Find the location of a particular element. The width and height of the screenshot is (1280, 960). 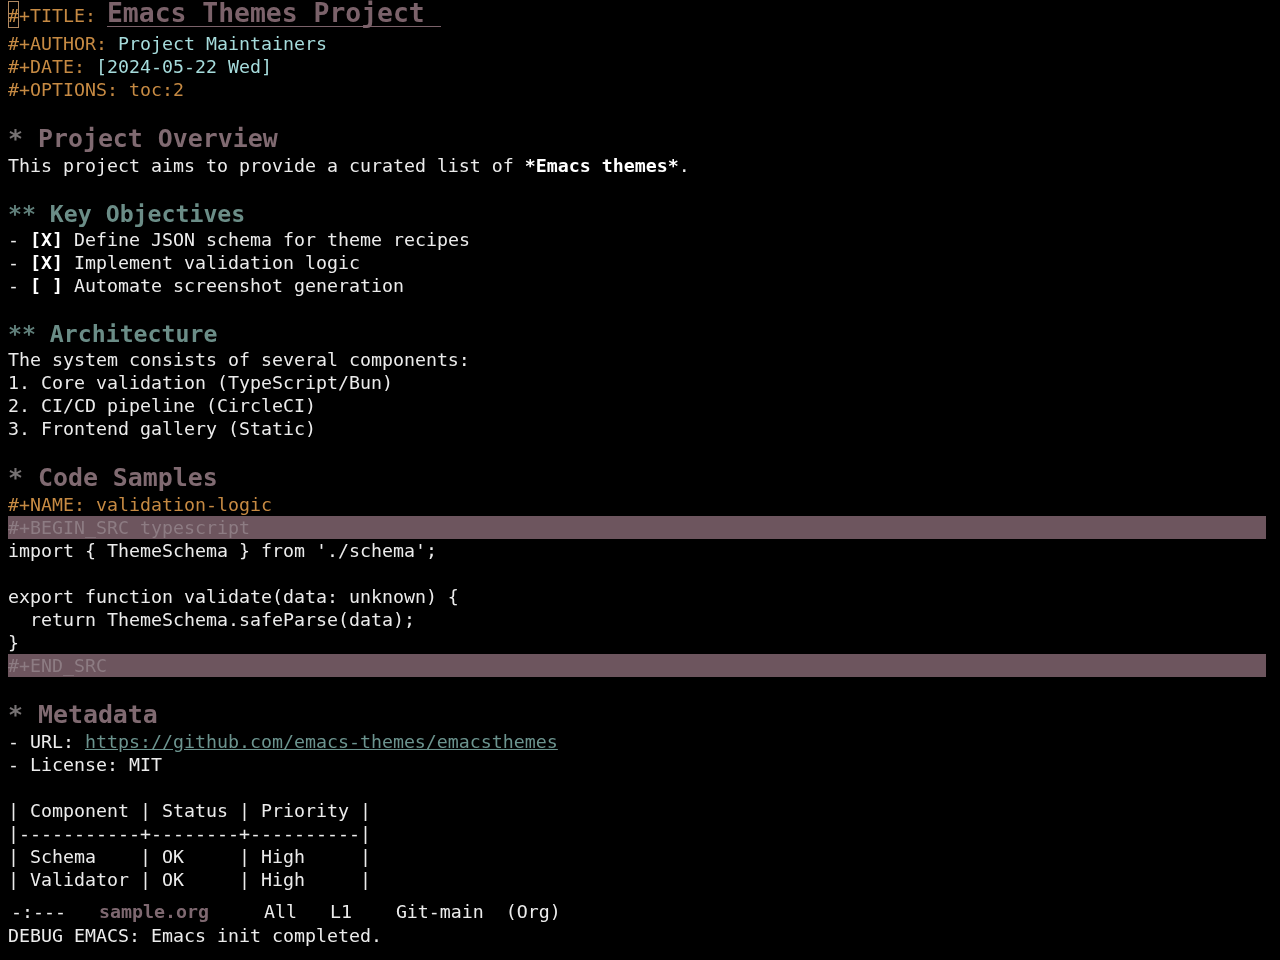

numbered-list-item: 1. Core validation (TypeScript/Bun) is located at coordinates (201, 382).